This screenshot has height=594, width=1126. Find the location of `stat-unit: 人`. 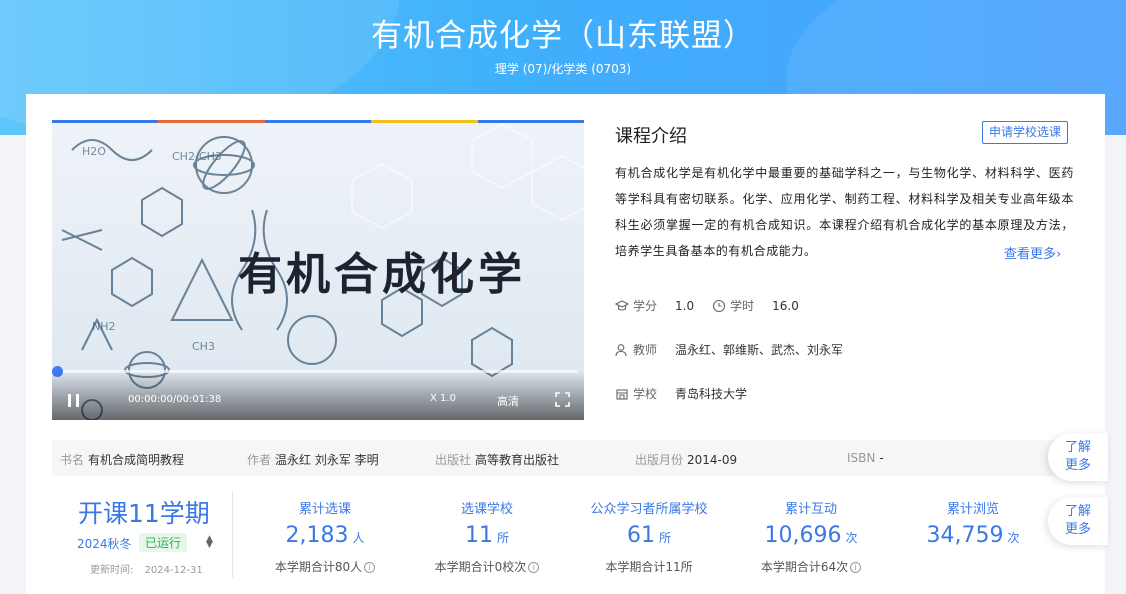

stat-unit: 人 is located at coordinates (358, 538).